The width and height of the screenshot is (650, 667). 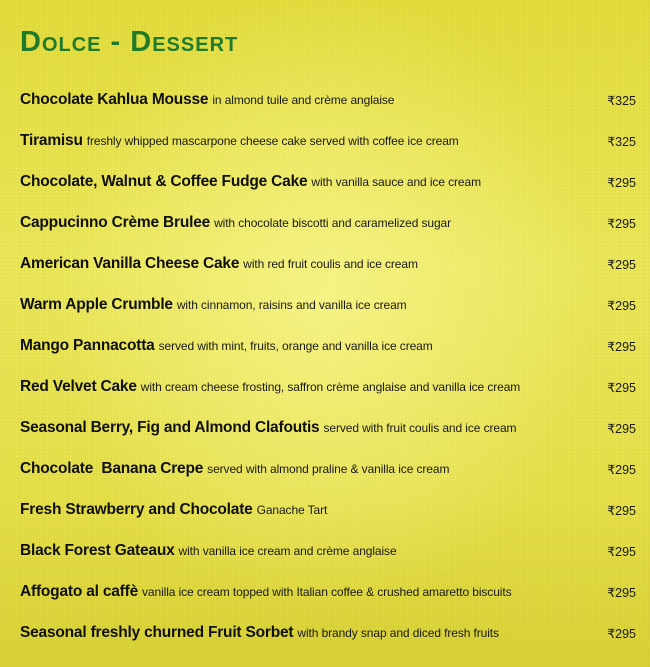 What do you see at coordinates (78, 386) in the screenshot?
I see `dish-name: Red Velvet Cake` at bounding box center [78, 386].